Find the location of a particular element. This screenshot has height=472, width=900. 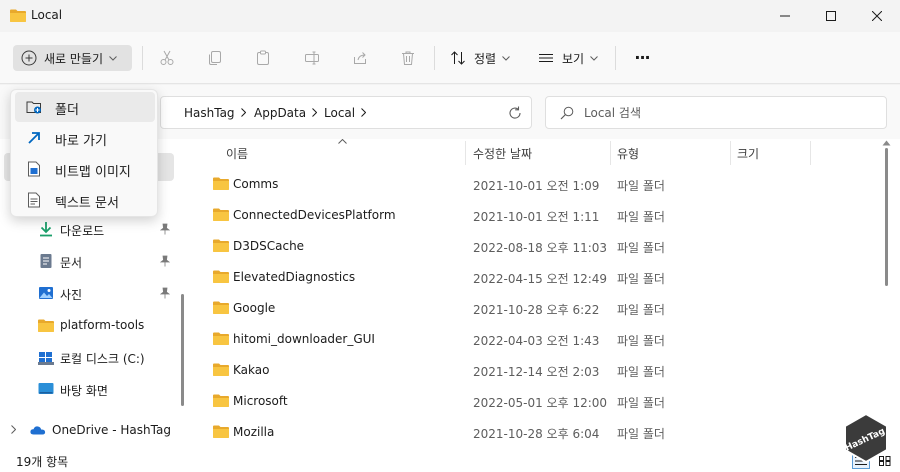

menu-item-label: 비트맵 이미지 is located at coordinates (93, 172).